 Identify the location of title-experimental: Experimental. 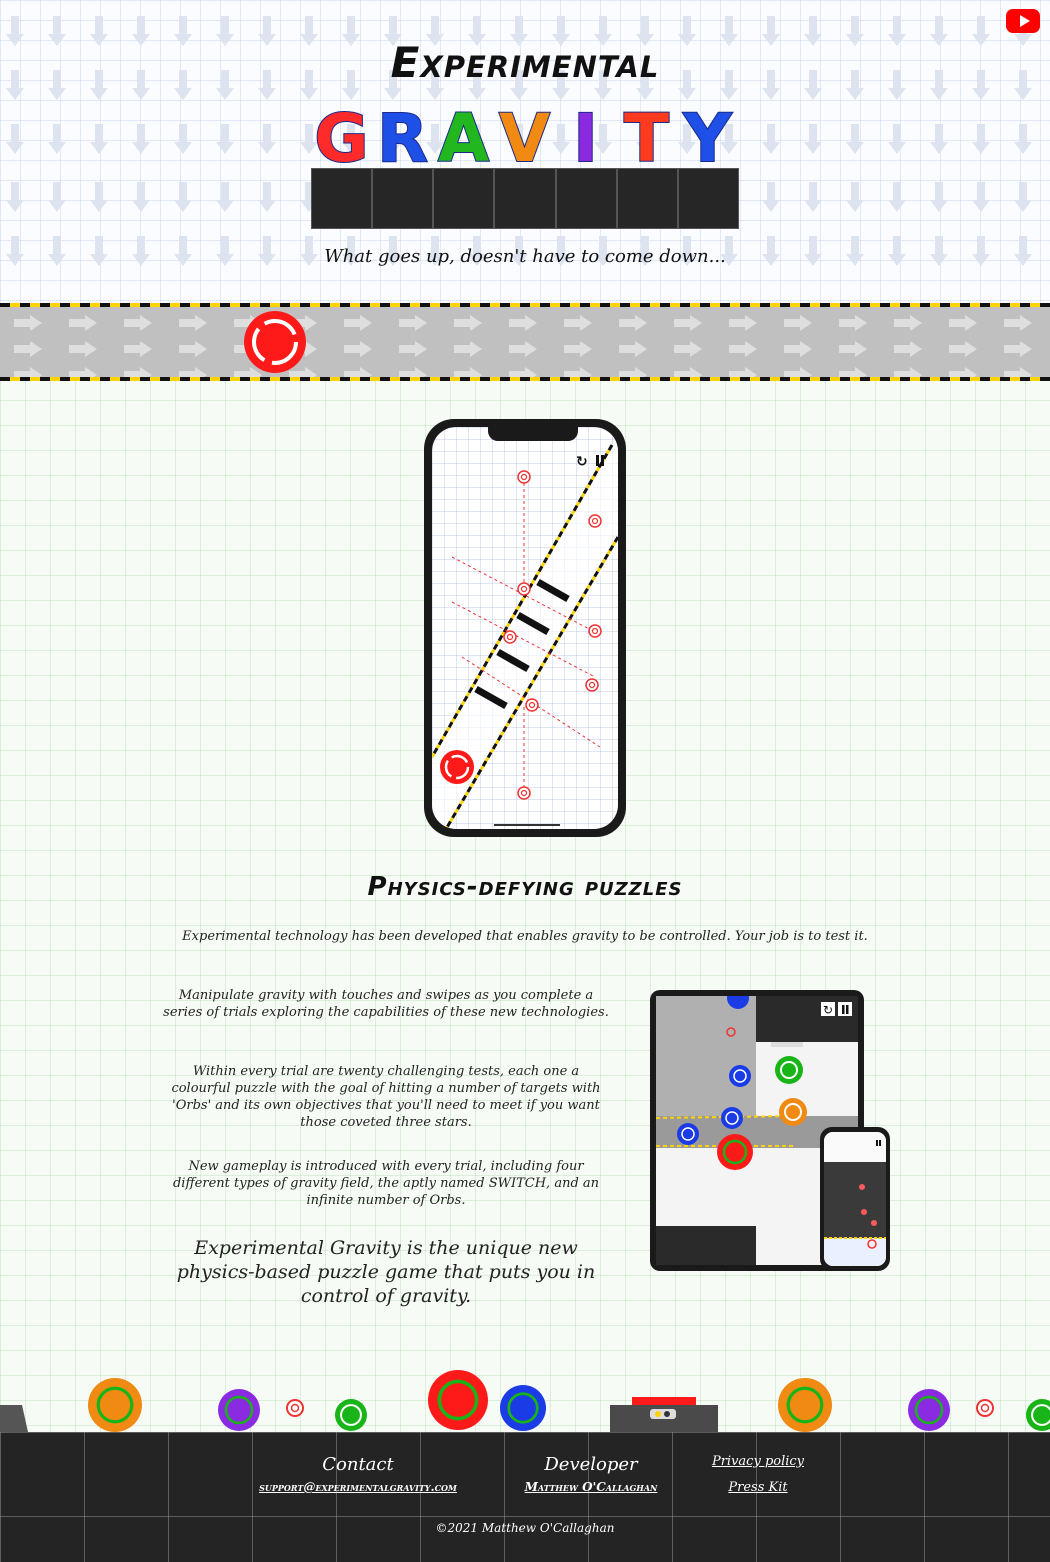
(525, 62).